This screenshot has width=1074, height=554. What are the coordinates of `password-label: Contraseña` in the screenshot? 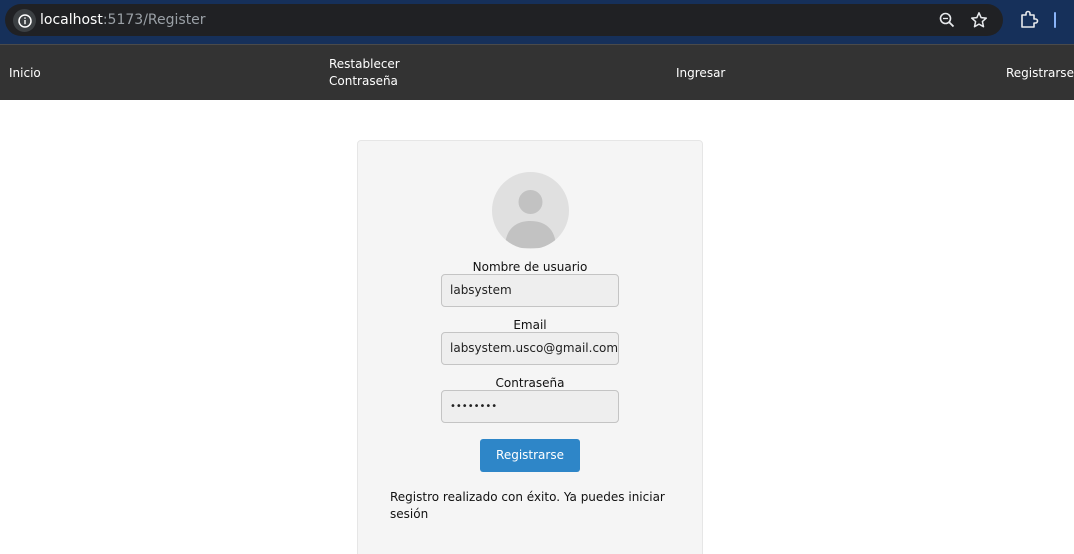 It's located at (530, 383).